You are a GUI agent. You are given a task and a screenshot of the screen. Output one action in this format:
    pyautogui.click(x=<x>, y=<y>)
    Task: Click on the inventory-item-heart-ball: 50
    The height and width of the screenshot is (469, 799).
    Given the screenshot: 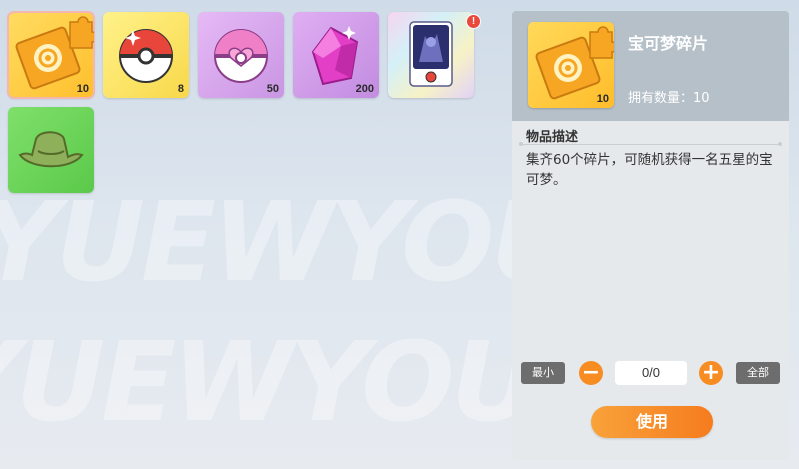 What is the action you would take?
    pyautogui.click(x=241, y=55)
    